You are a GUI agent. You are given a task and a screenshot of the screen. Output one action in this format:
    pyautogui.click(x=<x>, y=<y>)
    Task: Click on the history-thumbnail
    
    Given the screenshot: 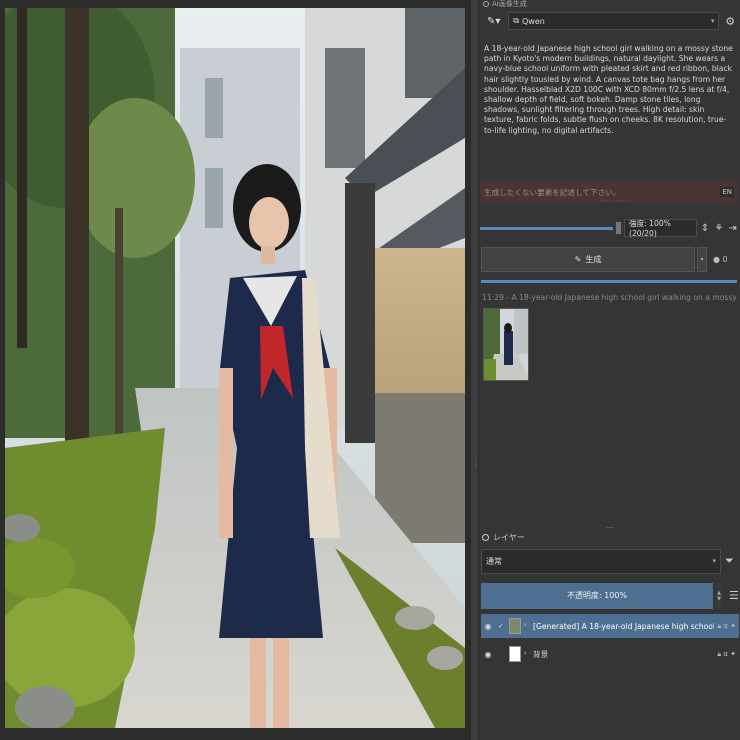 What is the action you would take?
    pyautogui.click(x=506, y=344)
    